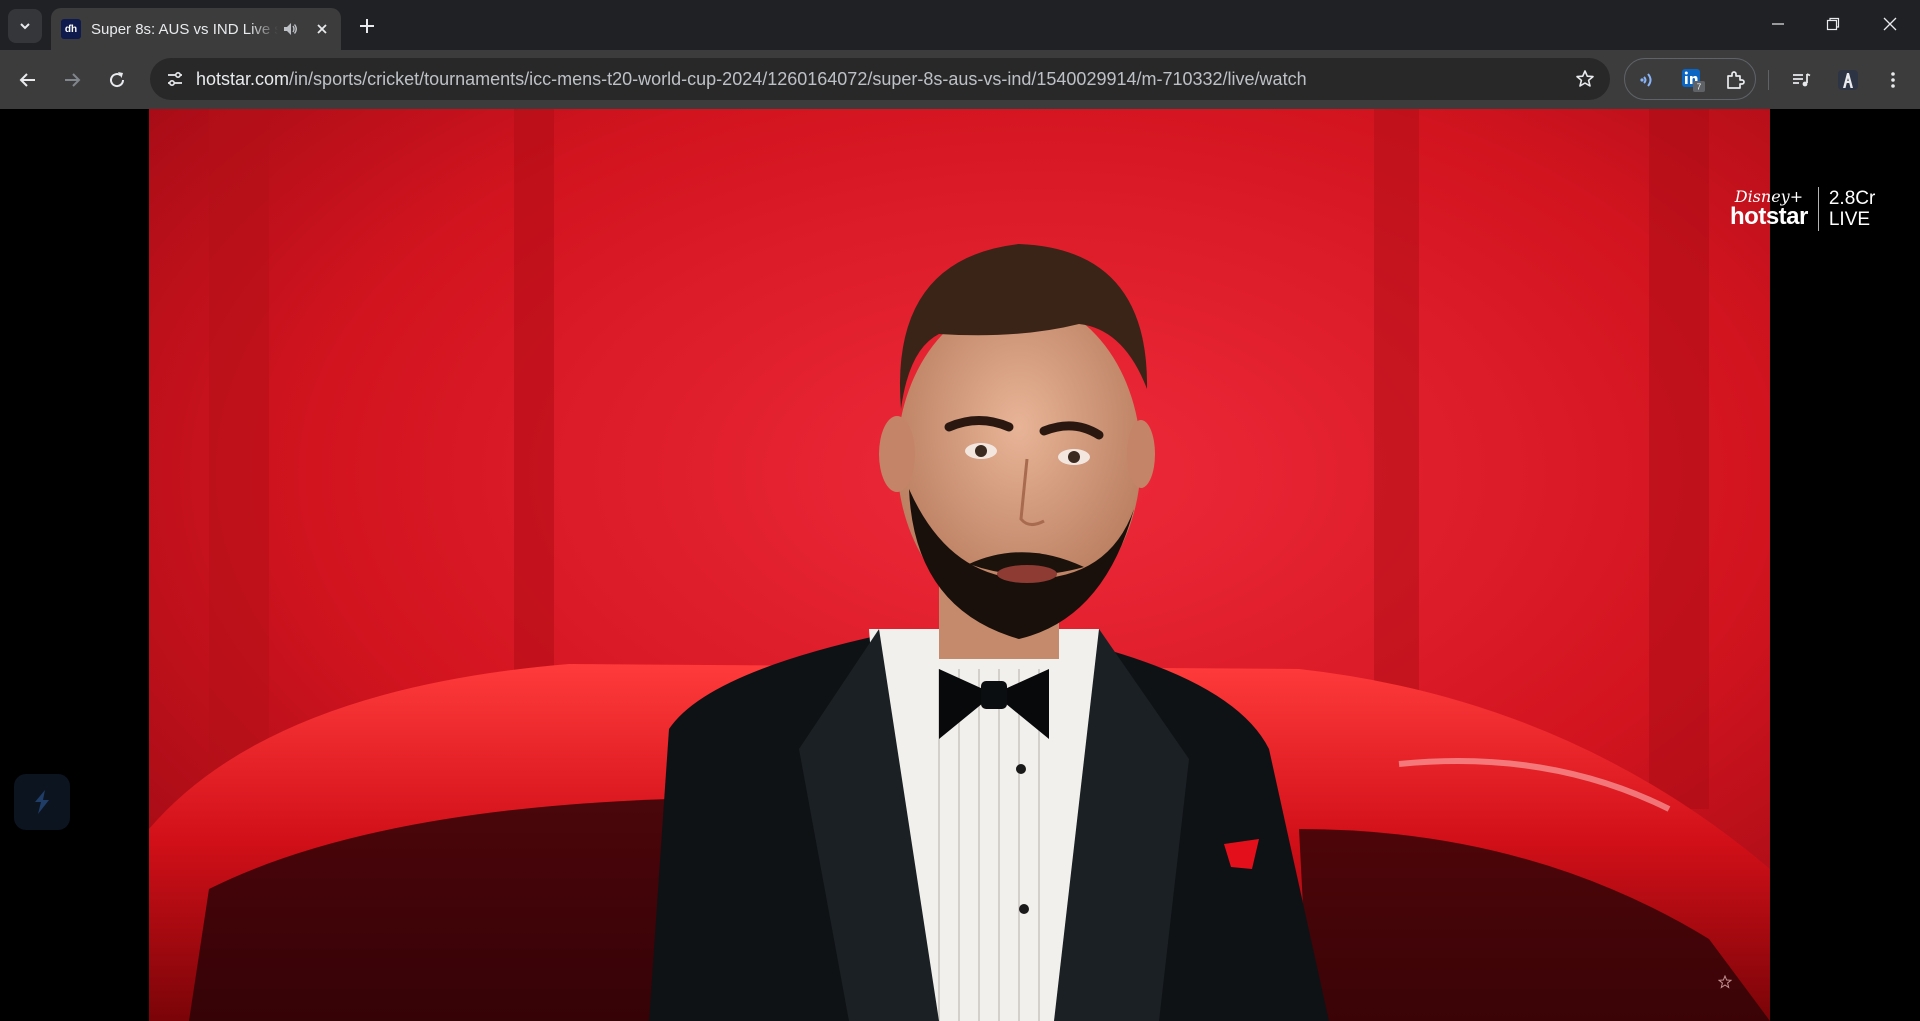  I want to click on media-control-button, so click(1801, 80).